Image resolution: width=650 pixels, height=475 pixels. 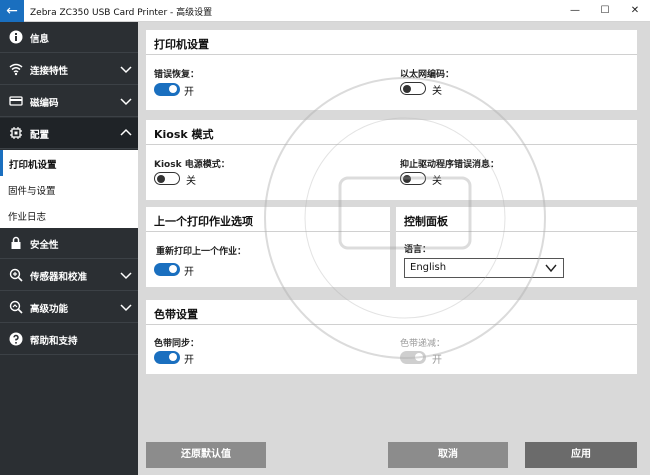 What do you see at coordinates (437, 91) in the screenshot?
I see `ethernet-encoding-state: 关` at bounding box center [437, 91].